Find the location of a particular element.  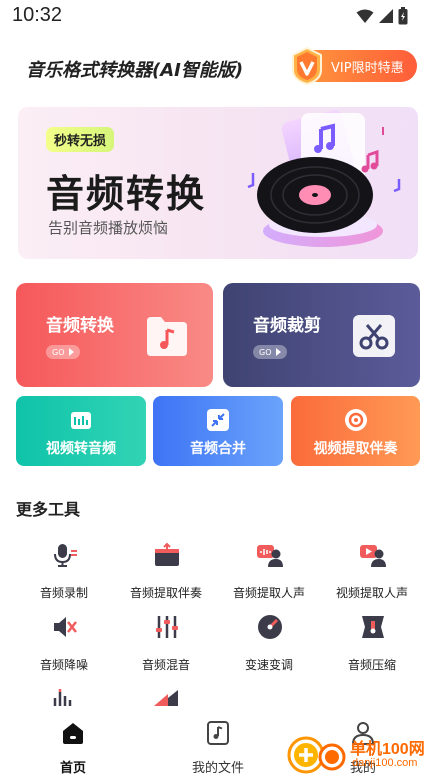

pitch-icon is located at coordinates (270, 627).